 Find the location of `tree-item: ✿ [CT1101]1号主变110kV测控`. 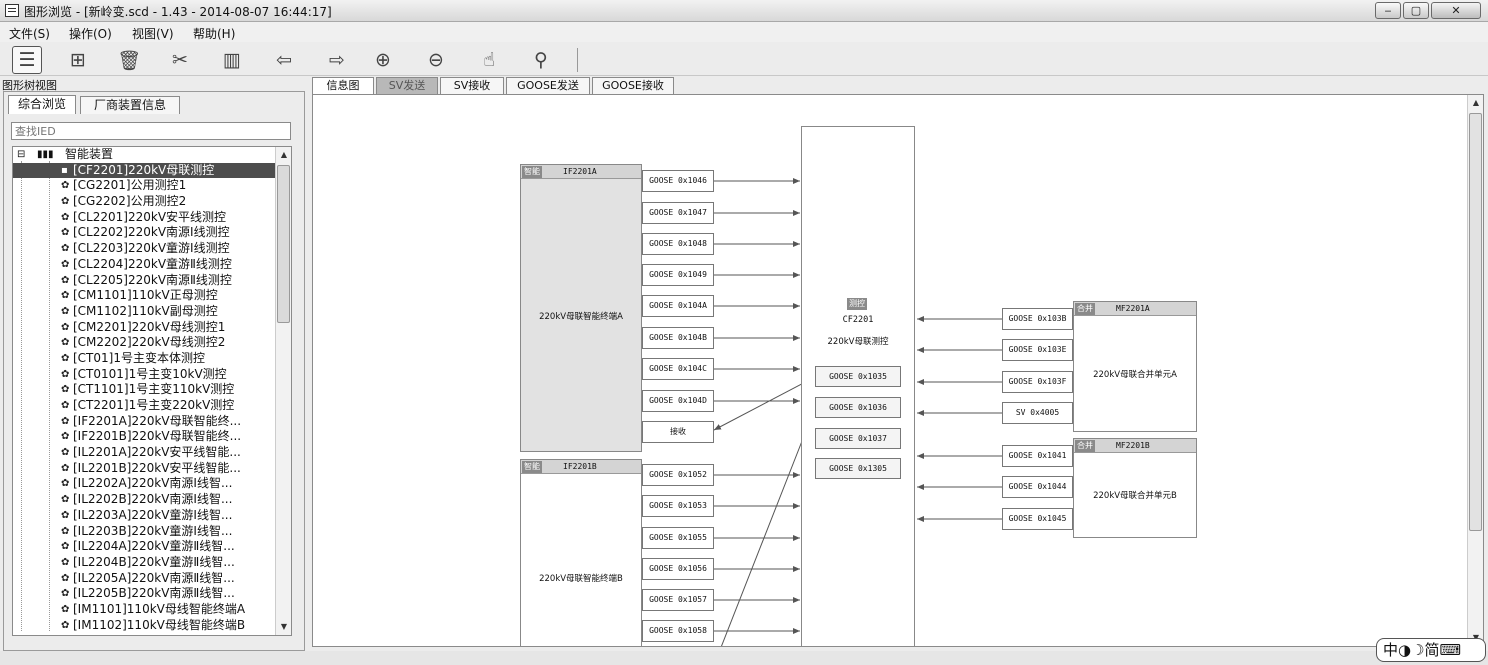

tree-item: ✿ [CT1101]1号主变110kV测控 is located at coordinates (152, 390).